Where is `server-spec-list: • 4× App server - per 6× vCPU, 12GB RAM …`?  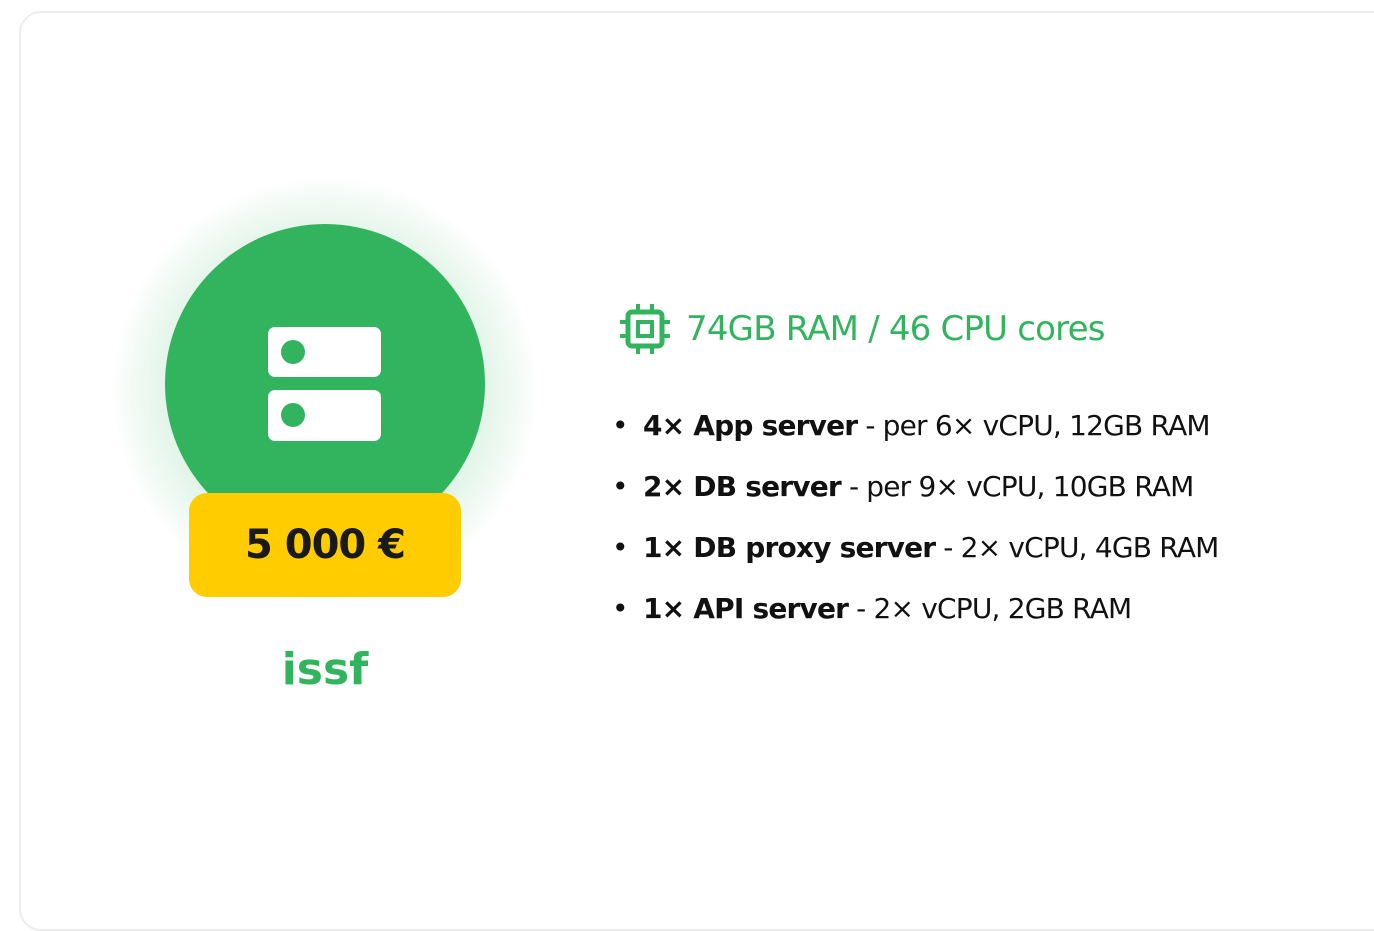
server-spec-list: • 4× App server - per 6× vCPU, 12GB RAM … is located at coordinates (915, 517).